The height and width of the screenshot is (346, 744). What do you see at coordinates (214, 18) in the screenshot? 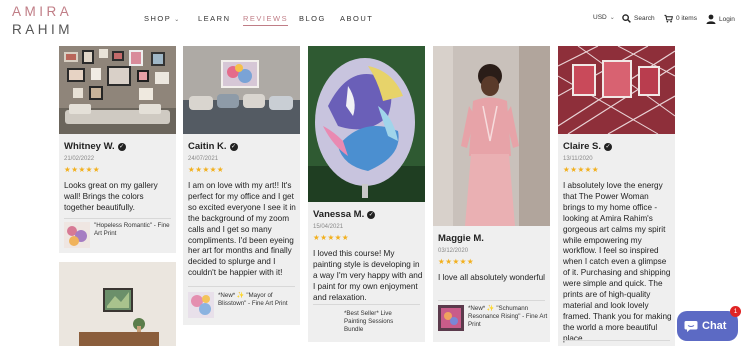
I see `nav-learn: LEARN` at bounding box center [214, 18].